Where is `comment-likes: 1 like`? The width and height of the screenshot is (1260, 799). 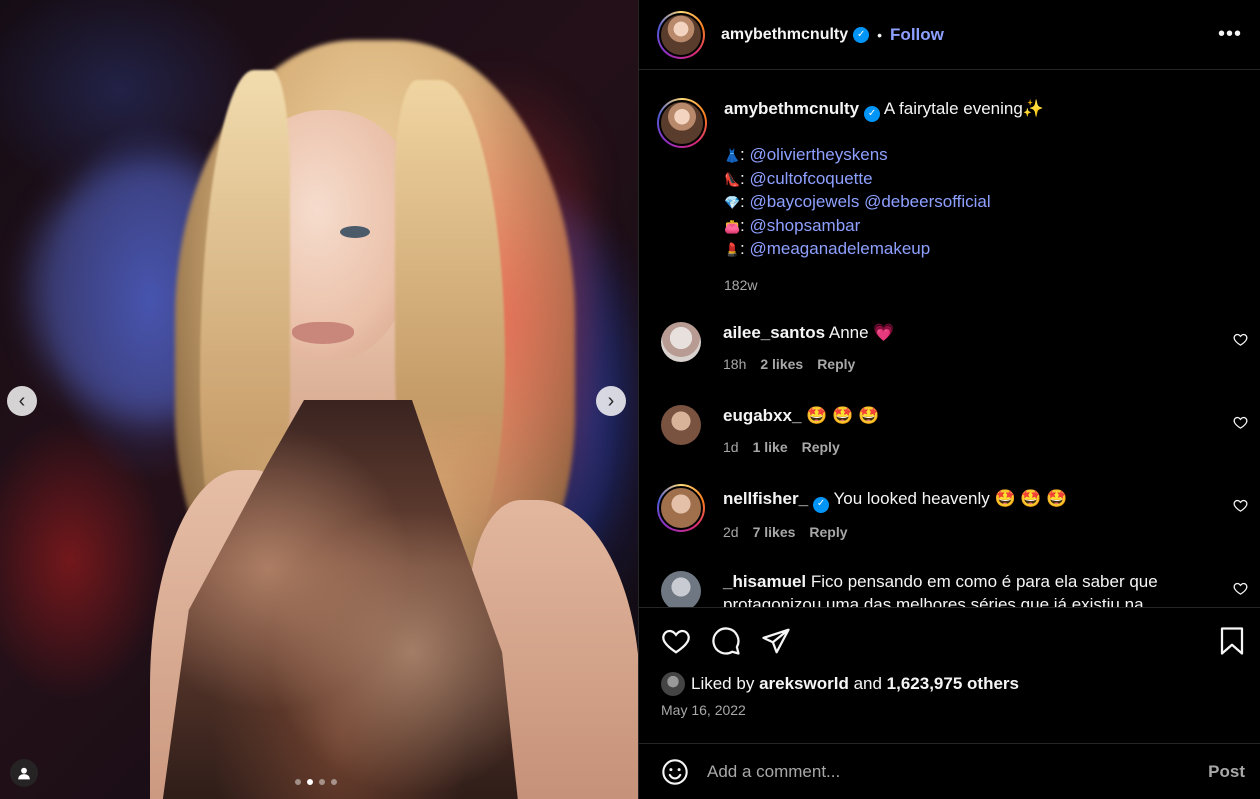 comment-likes: 1 like is located at coordinates (770, 447).